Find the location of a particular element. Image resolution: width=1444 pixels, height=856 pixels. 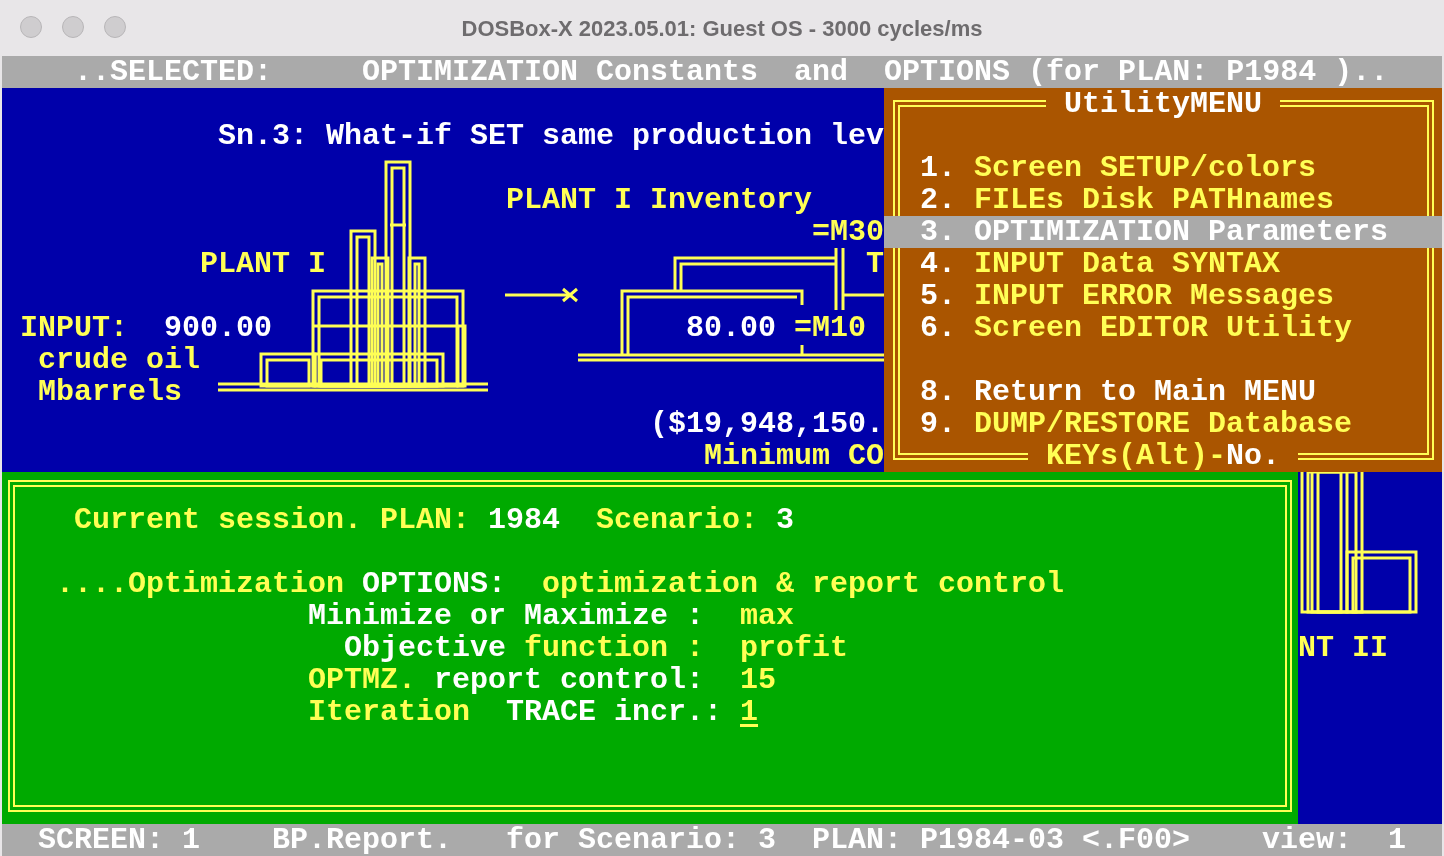

marker-label: =M10 is located at coordinates (830, 328).